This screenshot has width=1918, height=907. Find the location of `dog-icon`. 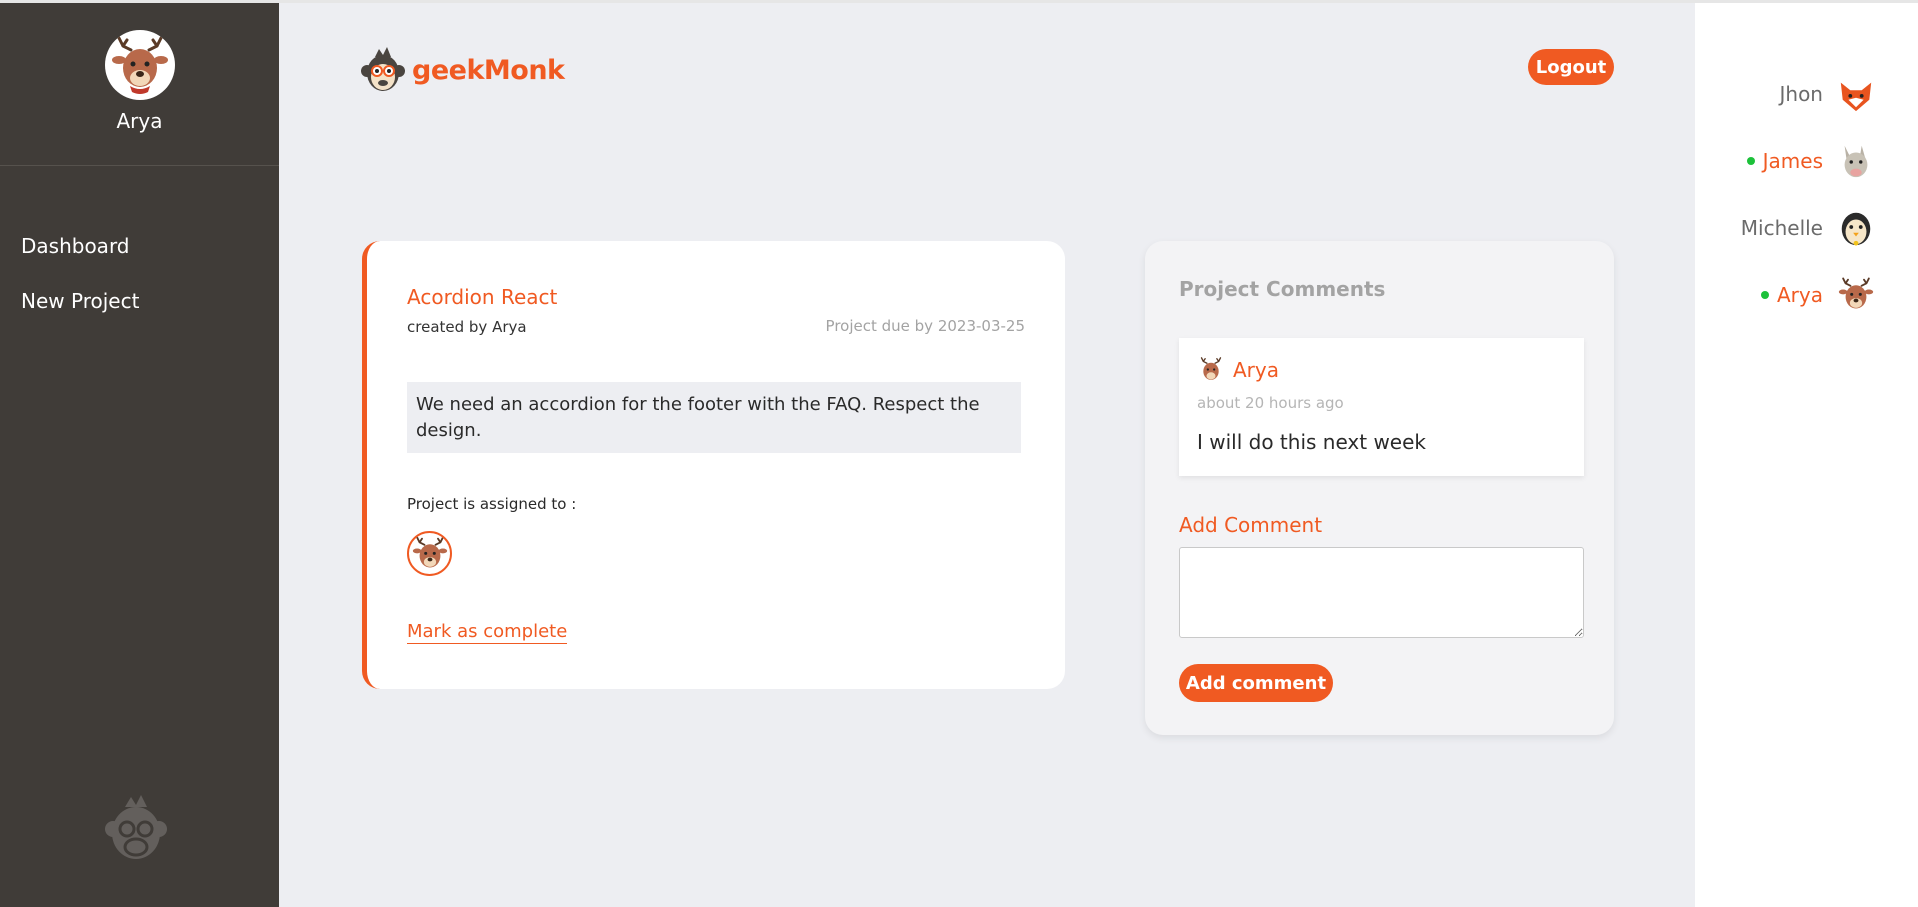

dog-icon is located at coordinates (1856, 161).